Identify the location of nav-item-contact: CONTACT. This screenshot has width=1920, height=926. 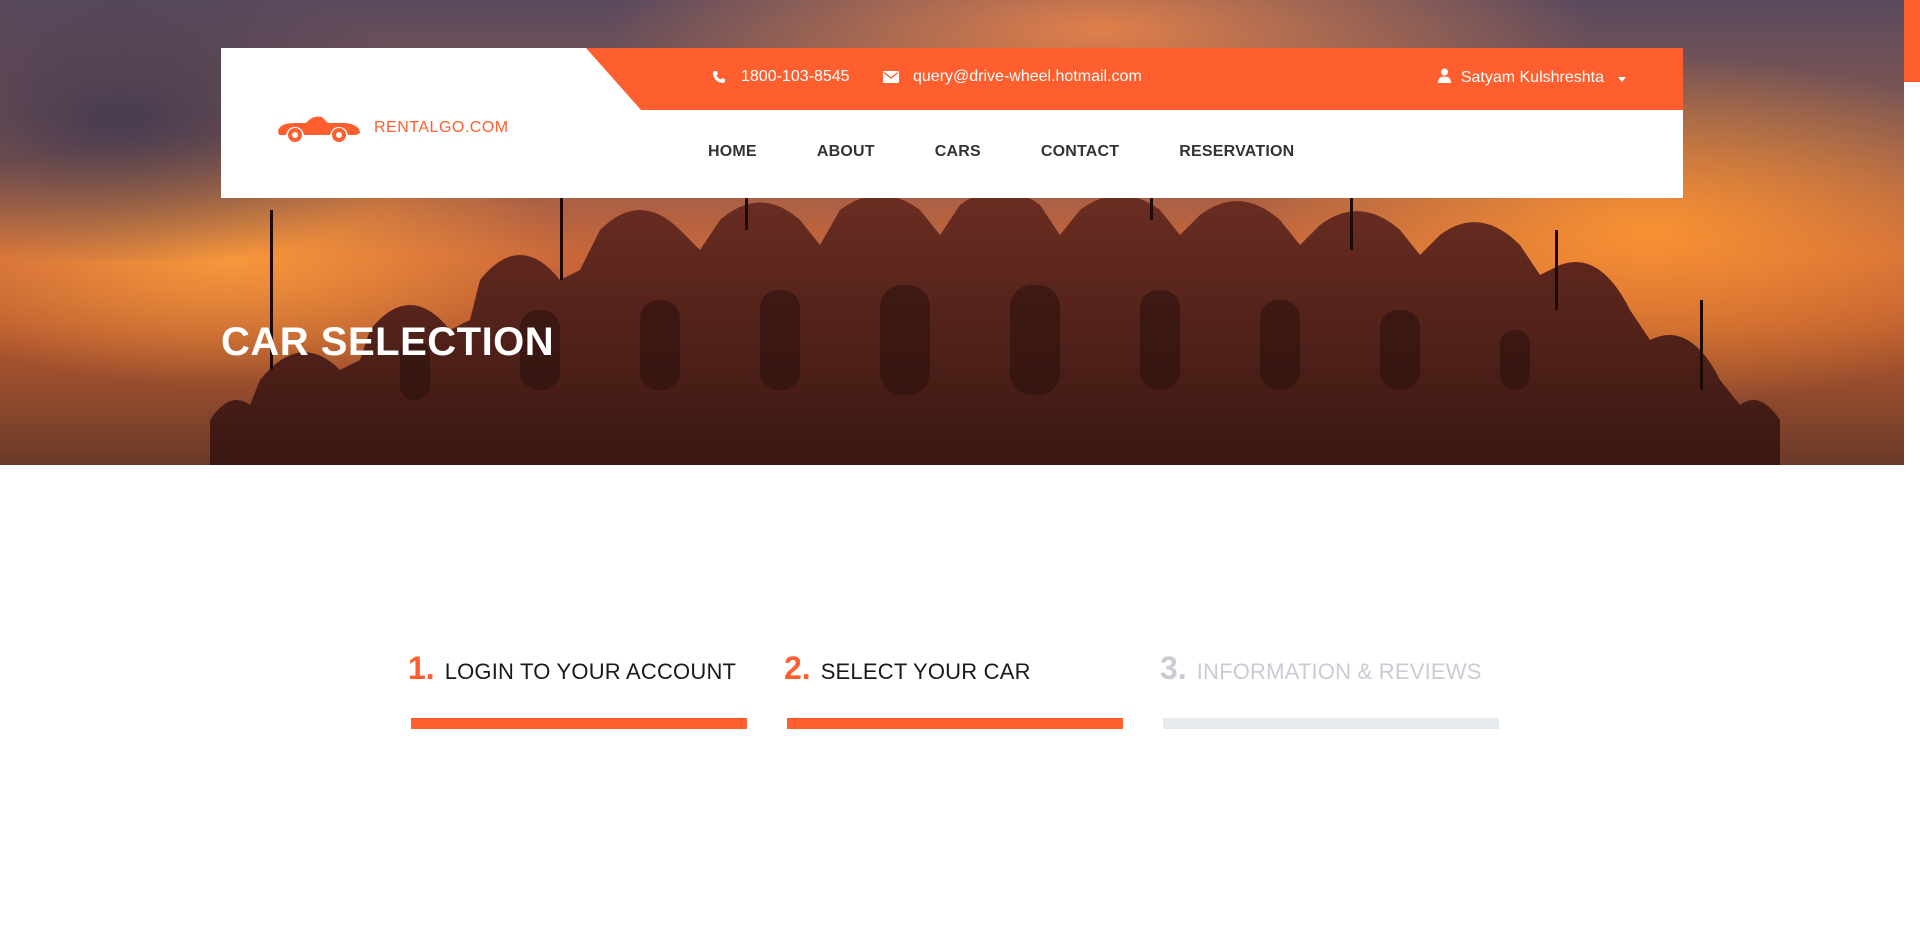
(1080, 152).